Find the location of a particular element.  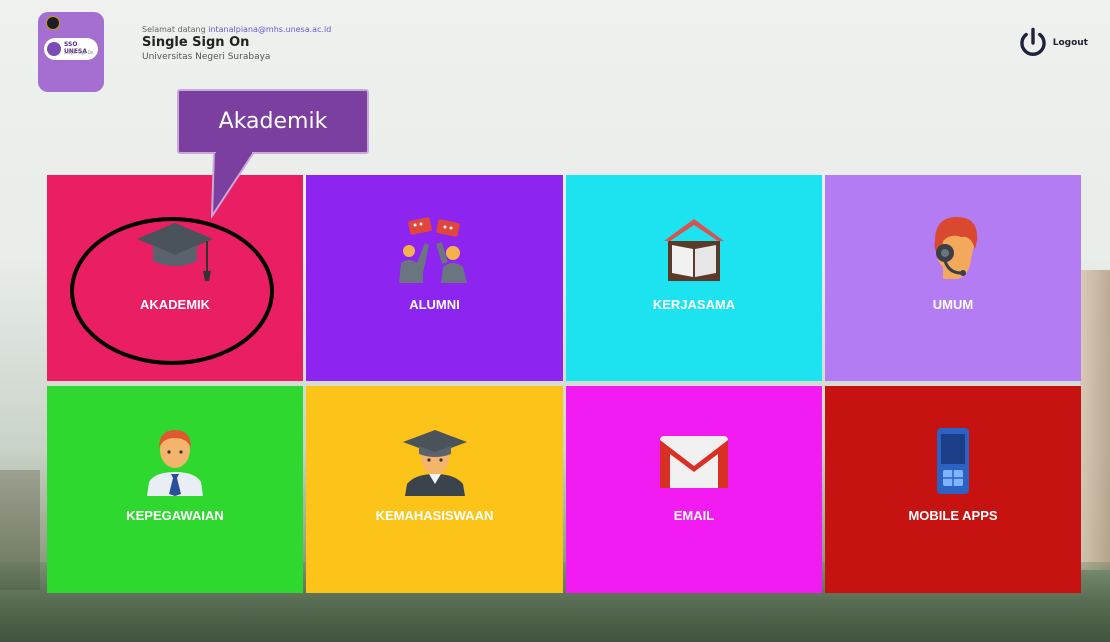

tile-email: EMAIL is located at coordinates (694, 489).